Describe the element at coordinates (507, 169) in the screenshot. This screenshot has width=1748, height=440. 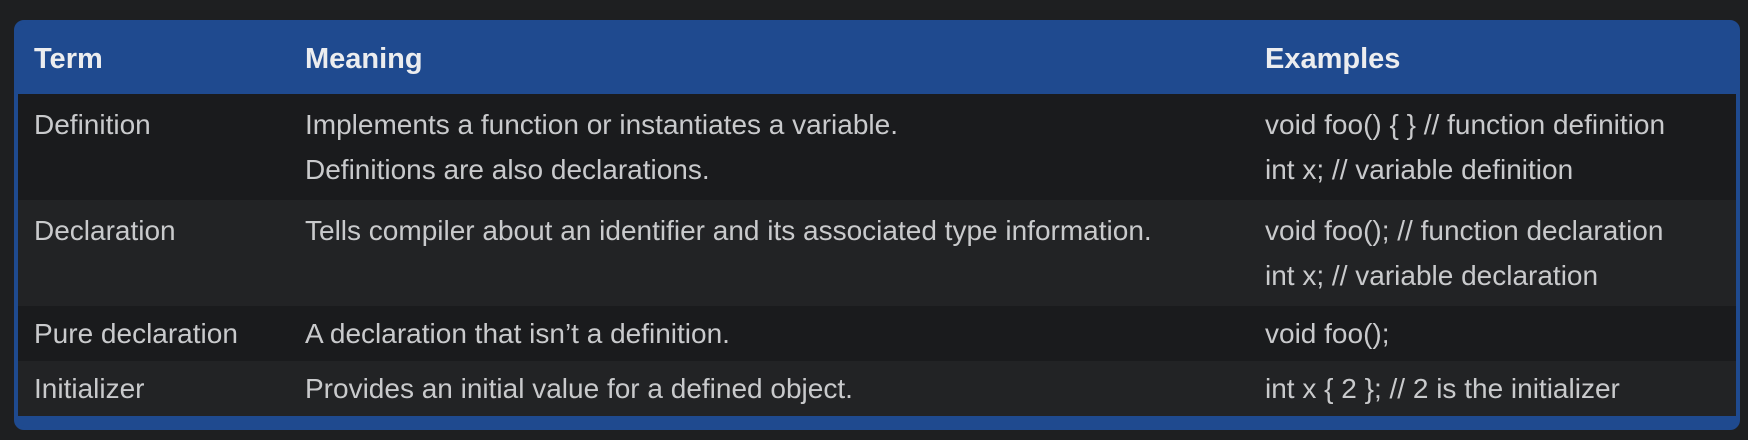
I see `meaning-text: Definitions are also declarations.` at that location.